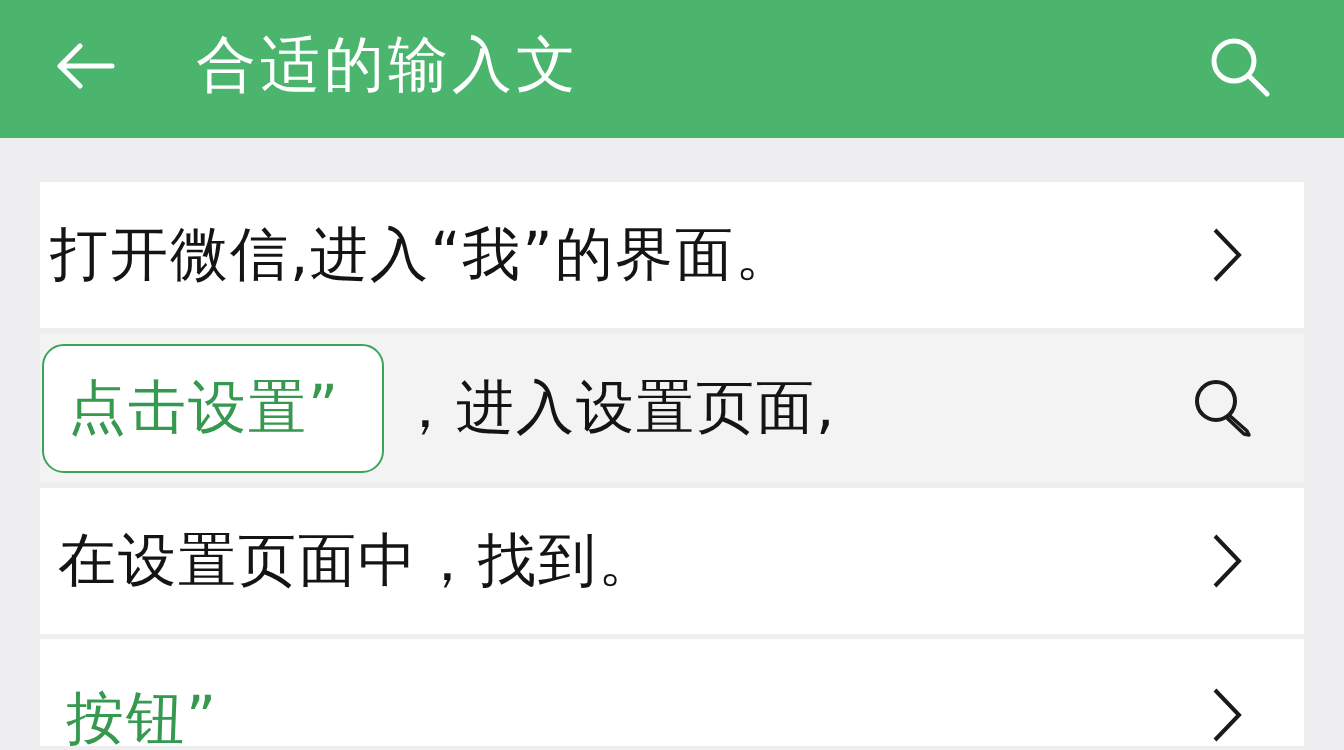 The image size is (1344, 750). What do you see at coordinates (388, 64) in the screenshot?
I see `page-title: 合适的输入文` at bounding box center [388, 64].